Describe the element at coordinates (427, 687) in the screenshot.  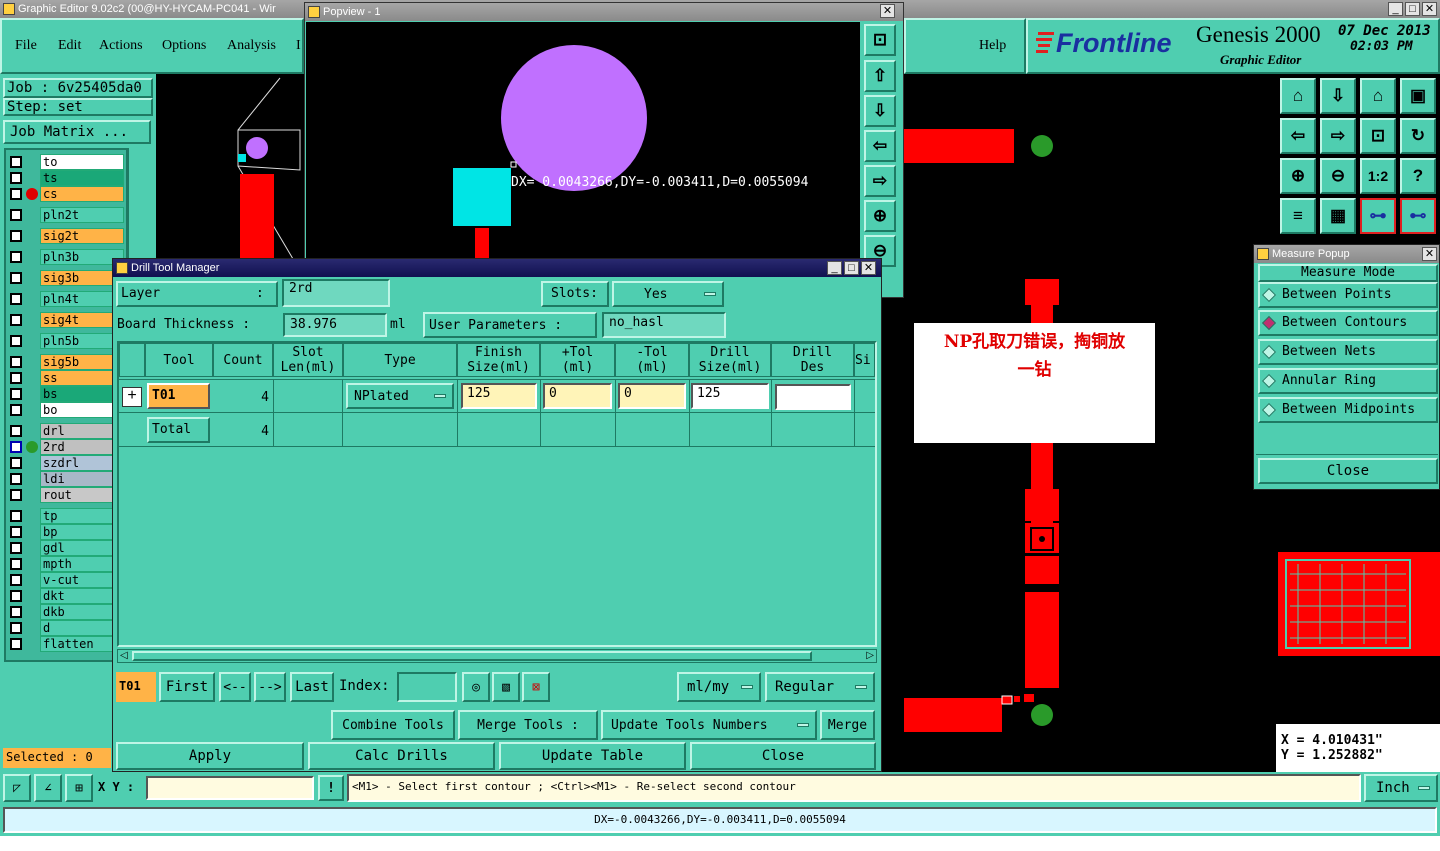
I see `index-input` at that location.